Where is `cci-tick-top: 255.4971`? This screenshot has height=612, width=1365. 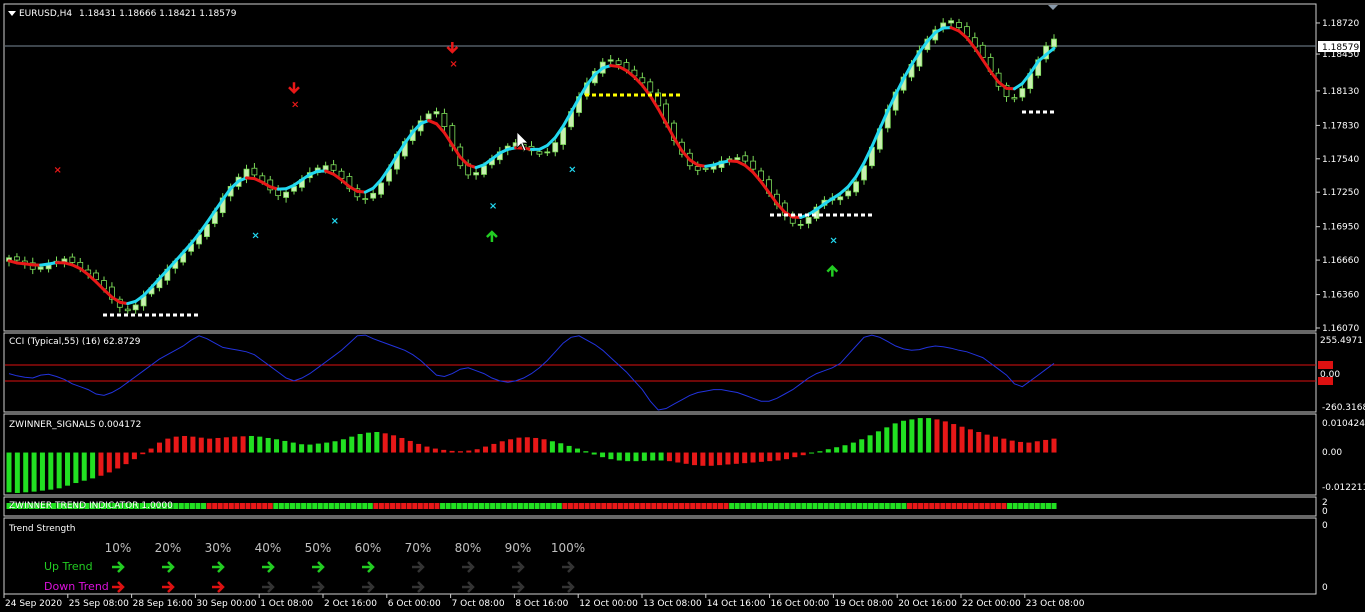
cci-tick-top: 255.4971 is located at coordinates (1341, 341).